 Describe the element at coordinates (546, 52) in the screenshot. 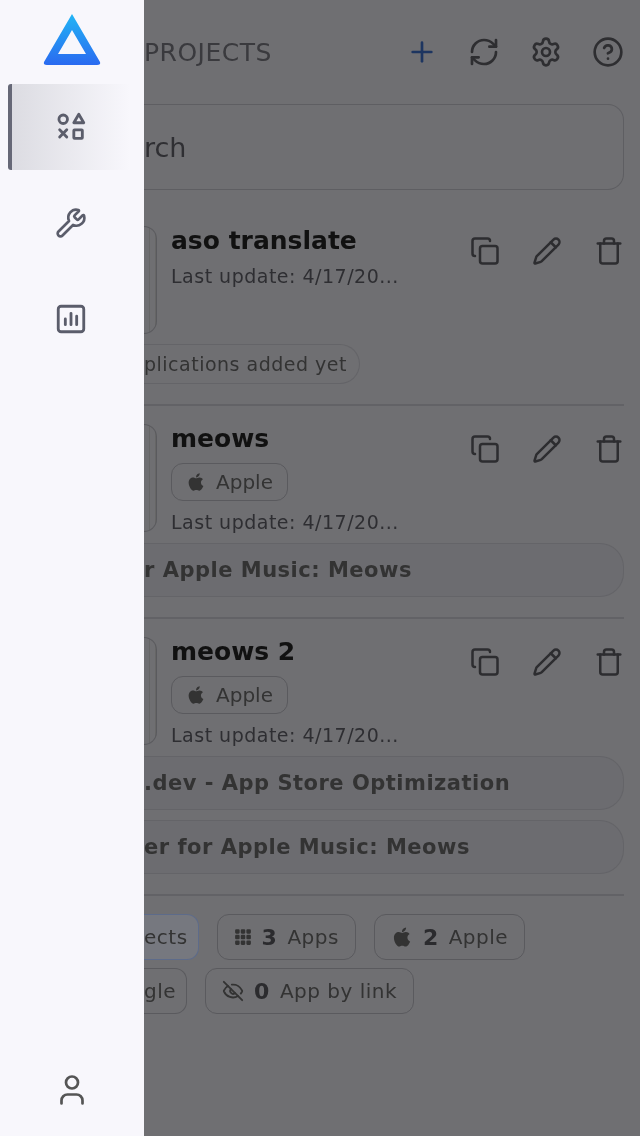

I see `settings-icon` at that location.